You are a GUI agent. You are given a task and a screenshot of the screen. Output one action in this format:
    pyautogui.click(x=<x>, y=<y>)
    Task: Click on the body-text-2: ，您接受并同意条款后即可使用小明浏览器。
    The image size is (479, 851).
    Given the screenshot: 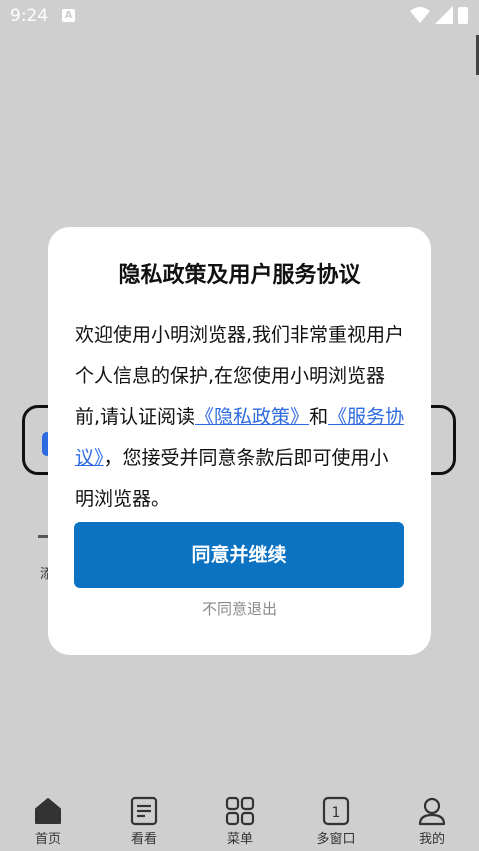 What is the action you would take?
    pyautogui.click(x=232, y=478)
    